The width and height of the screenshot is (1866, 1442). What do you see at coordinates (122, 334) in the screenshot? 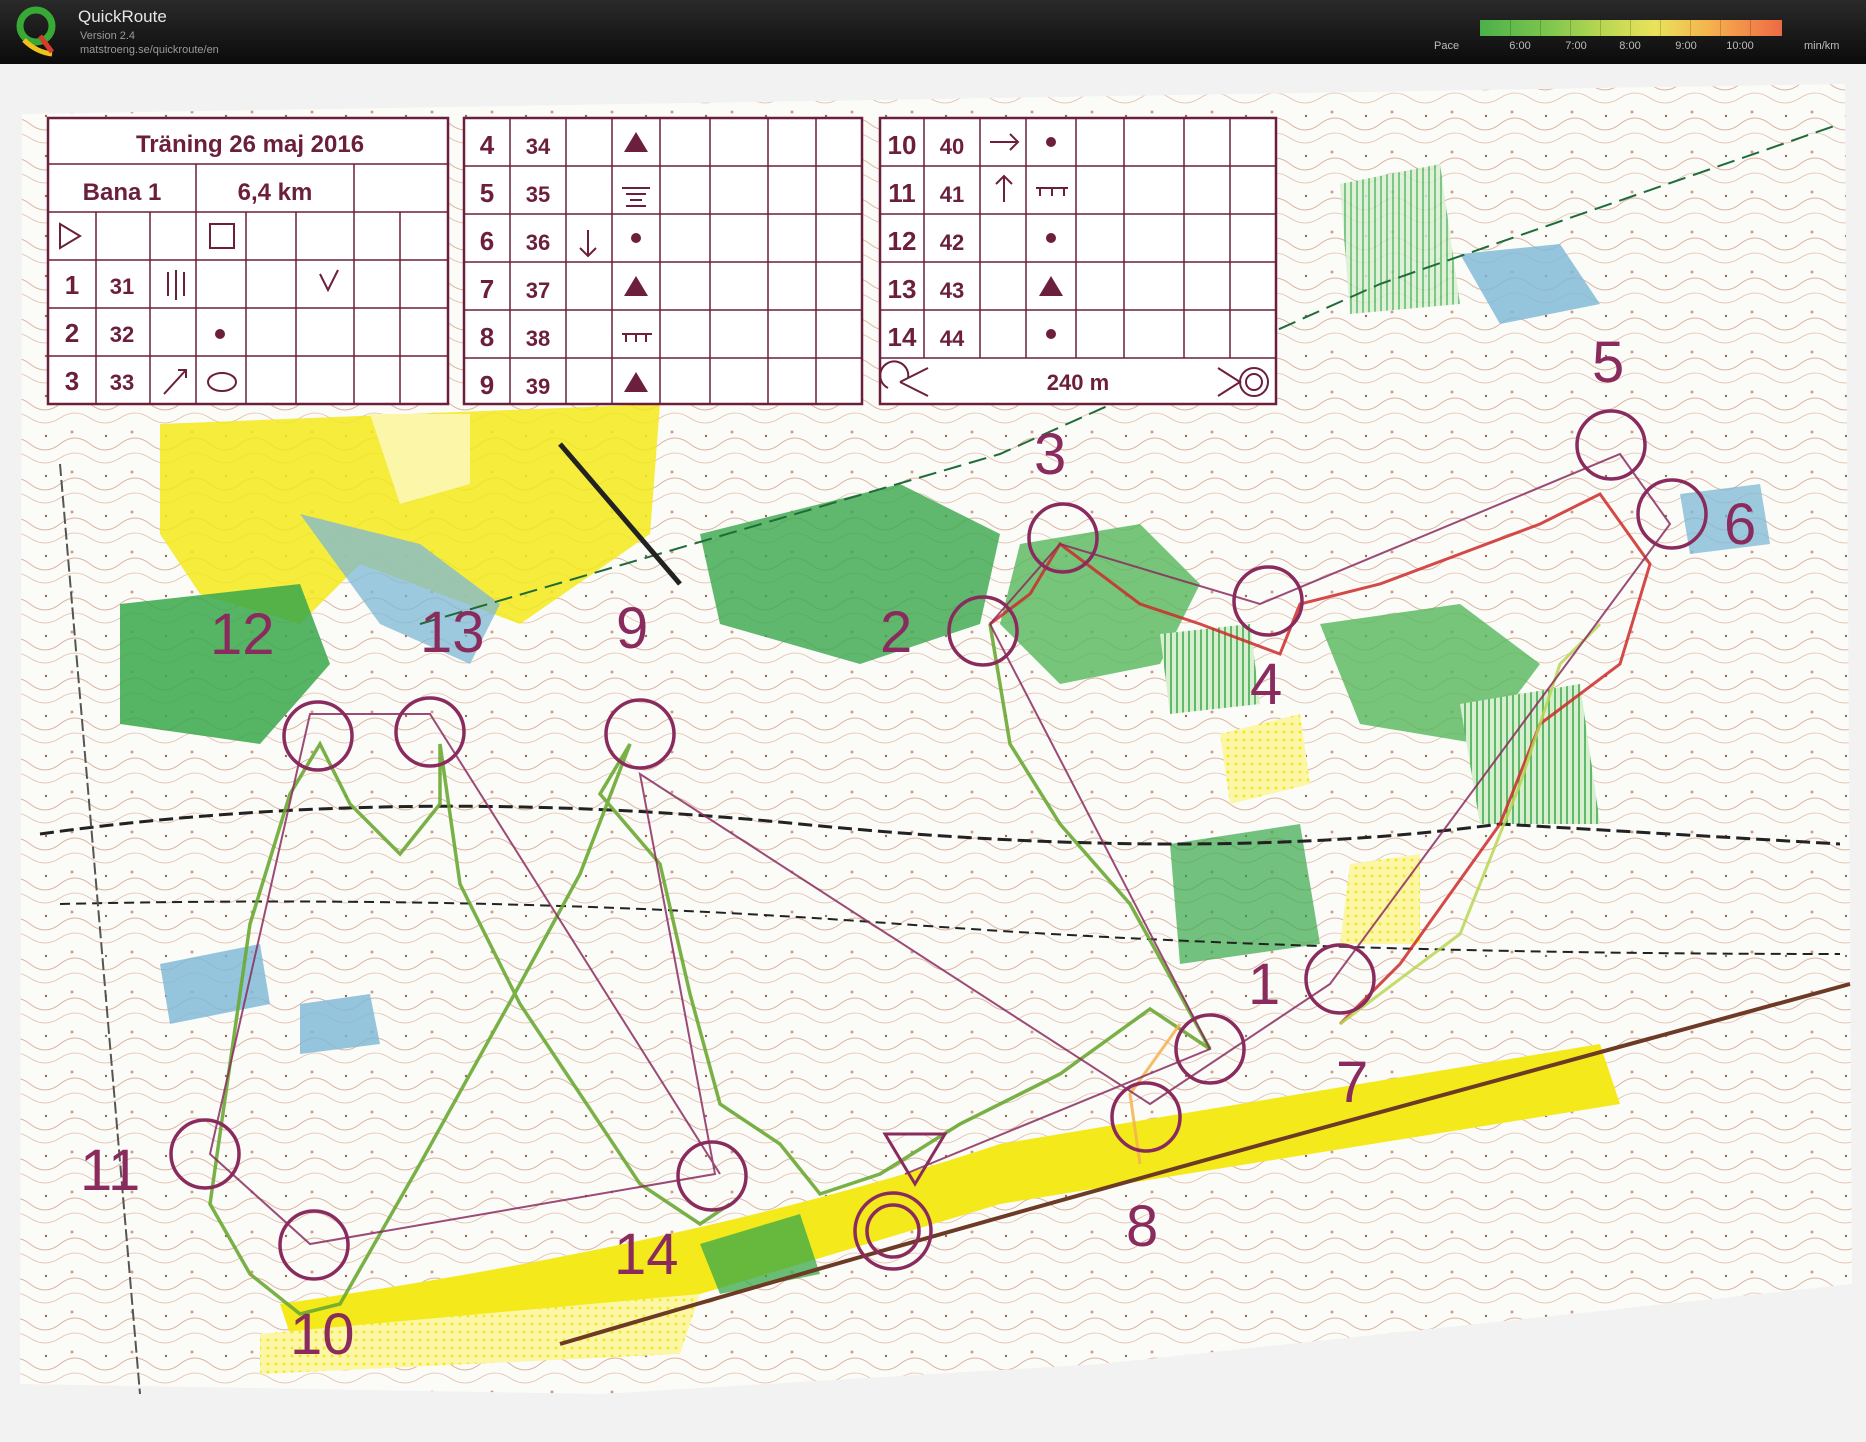
I see `control-code: 32` at bounding box center [122, 334].